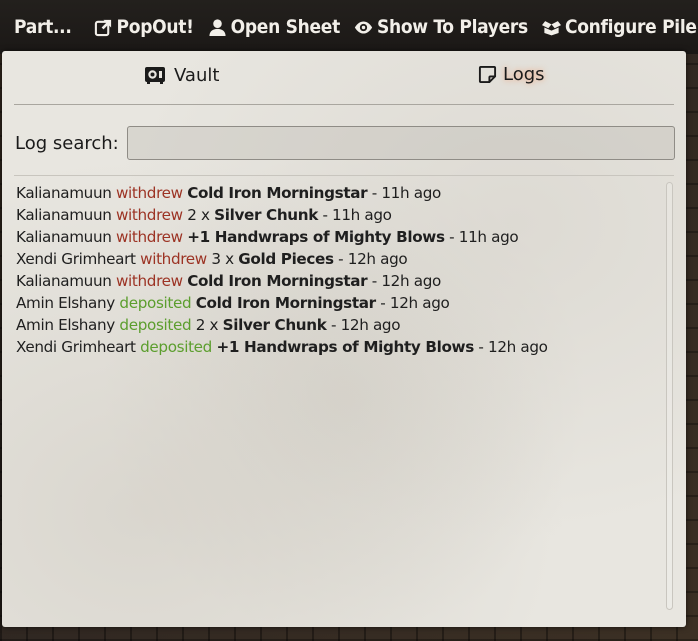 Image resolution: width=698 pixels, height=641 pixels. Describe the element at coordinates (551, 27) in the screenshot. I see `box-open-icon` at that location.